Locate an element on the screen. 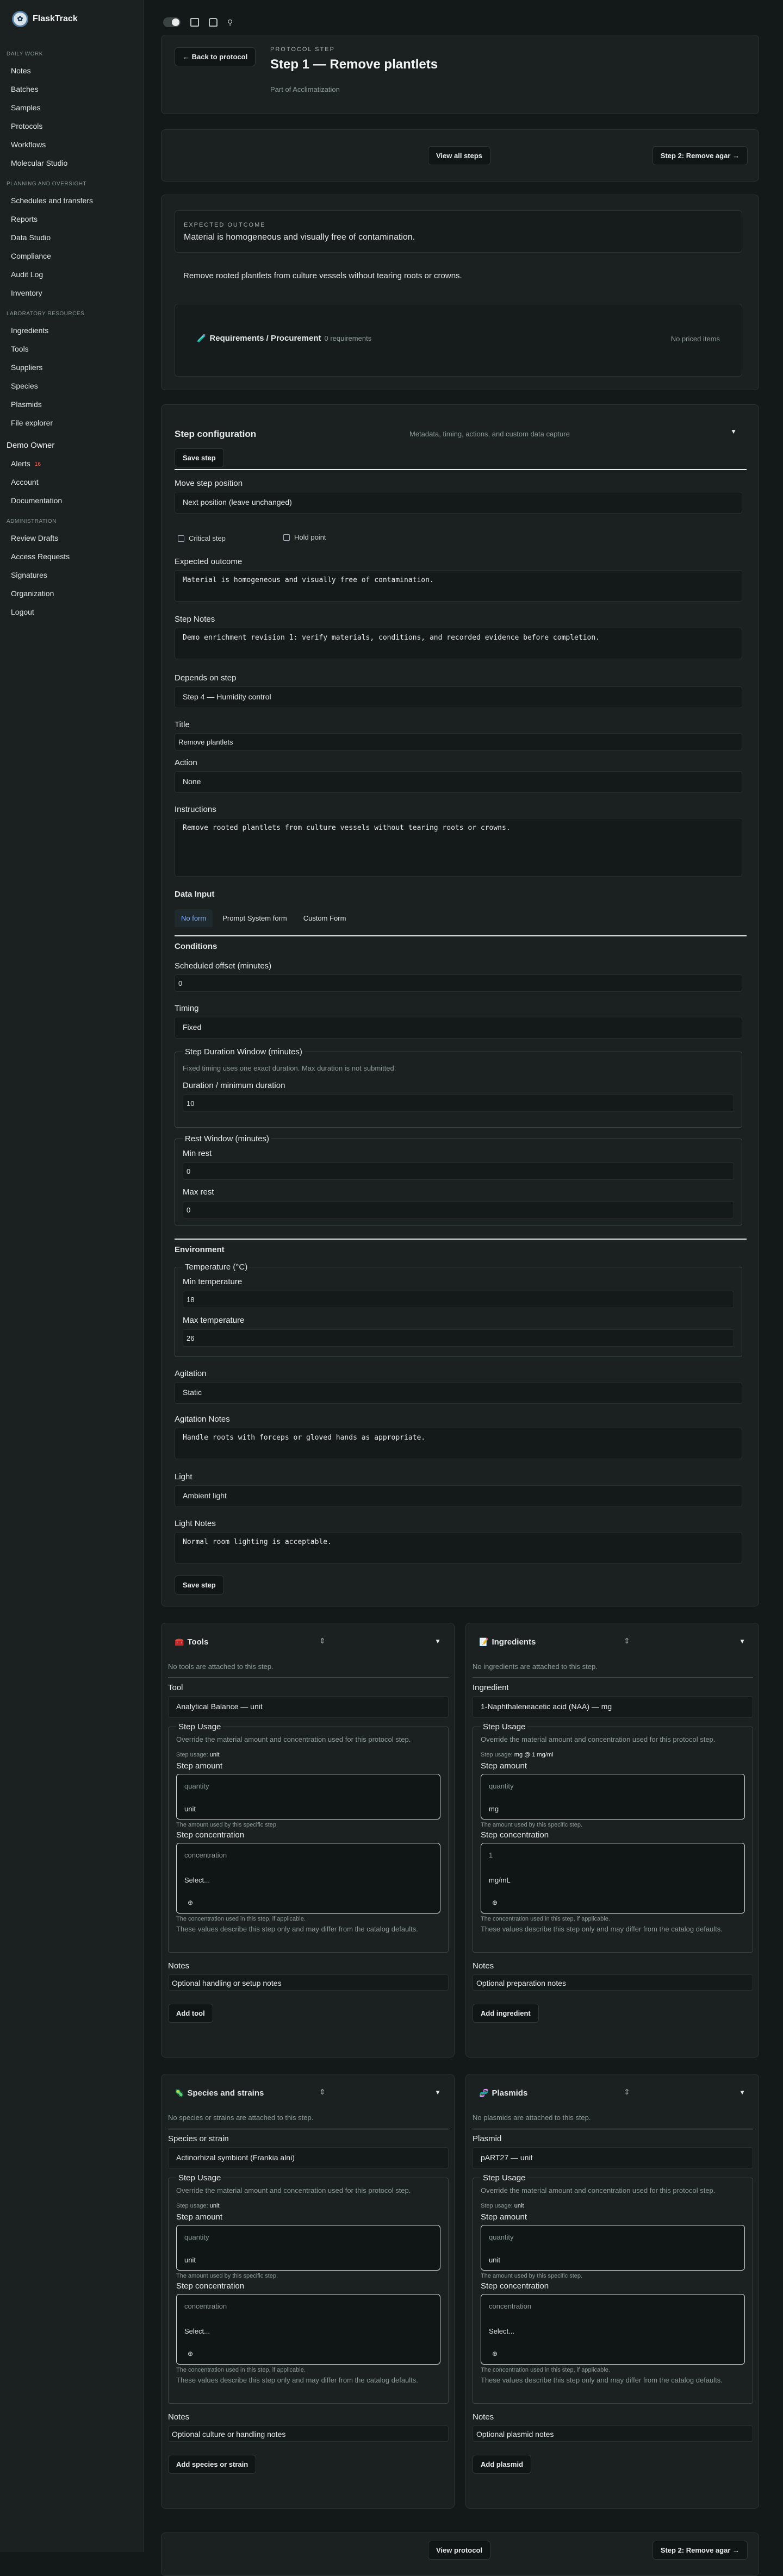 The image size is (783, 2576). action-select: None is located at coordinates (458, 782).